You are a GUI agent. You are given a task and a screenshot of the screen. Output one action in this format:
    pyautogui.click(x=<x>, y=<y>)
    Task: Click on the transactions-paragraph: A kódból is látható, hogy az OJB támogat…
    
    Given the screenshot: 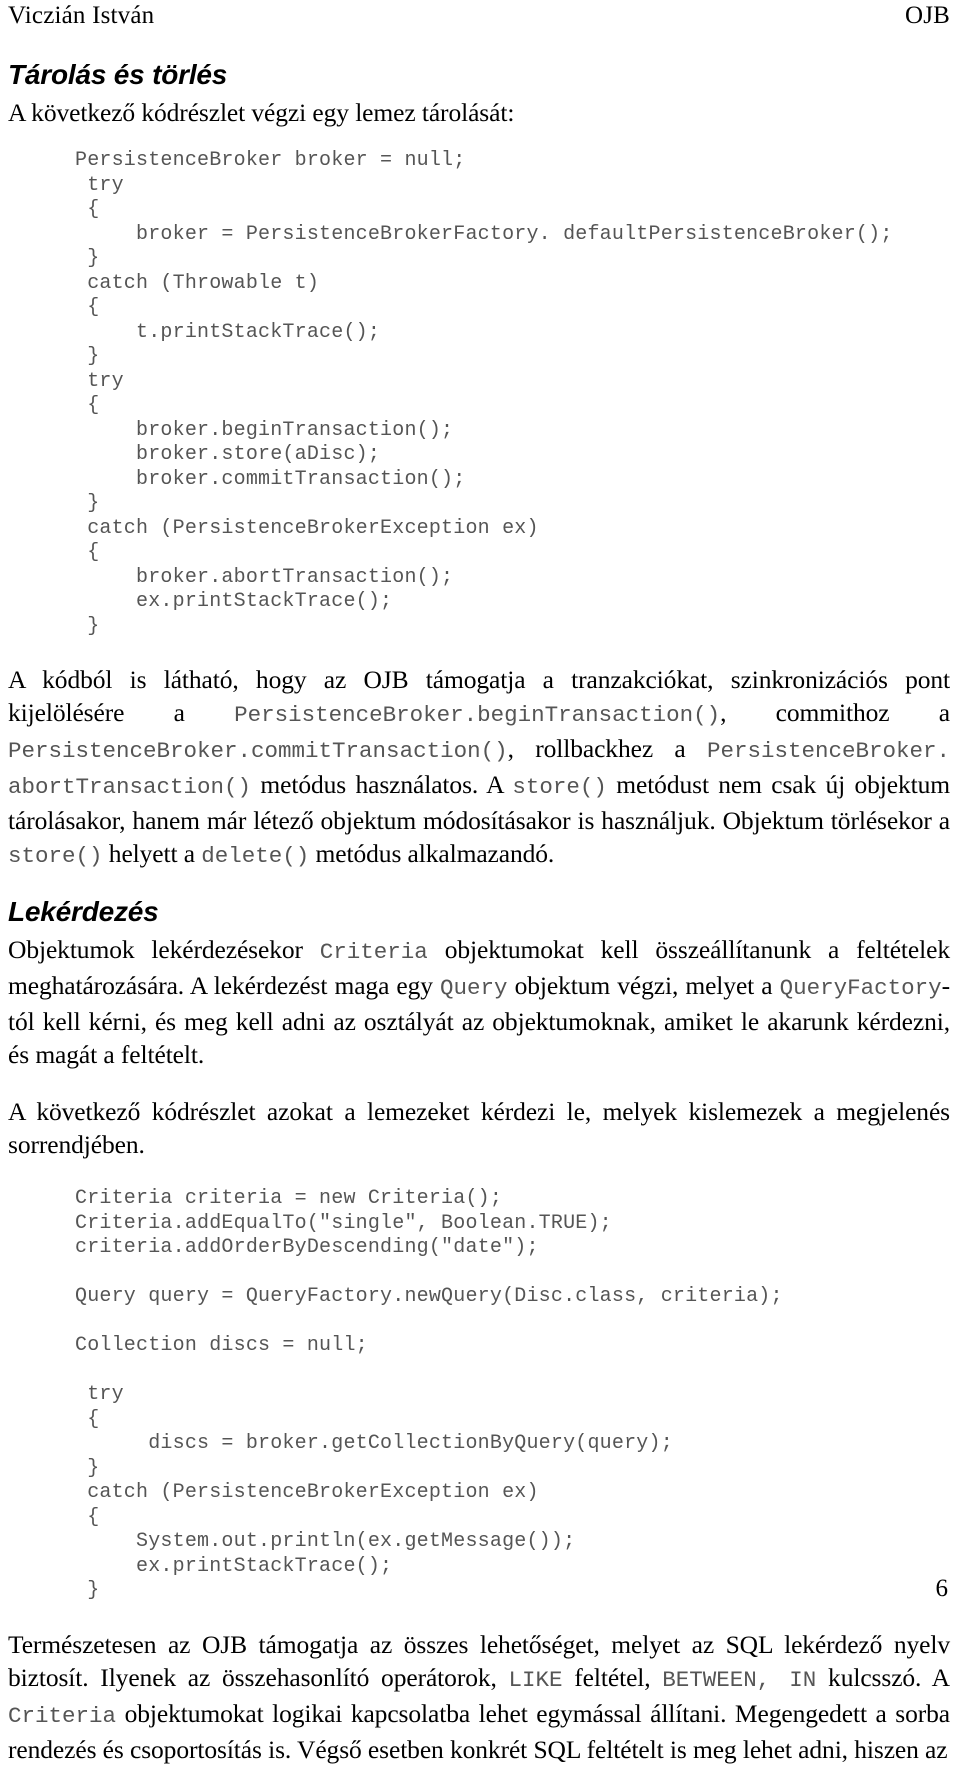 What is the action you would take?
    pyautogui.click(x=479, y=768)
    